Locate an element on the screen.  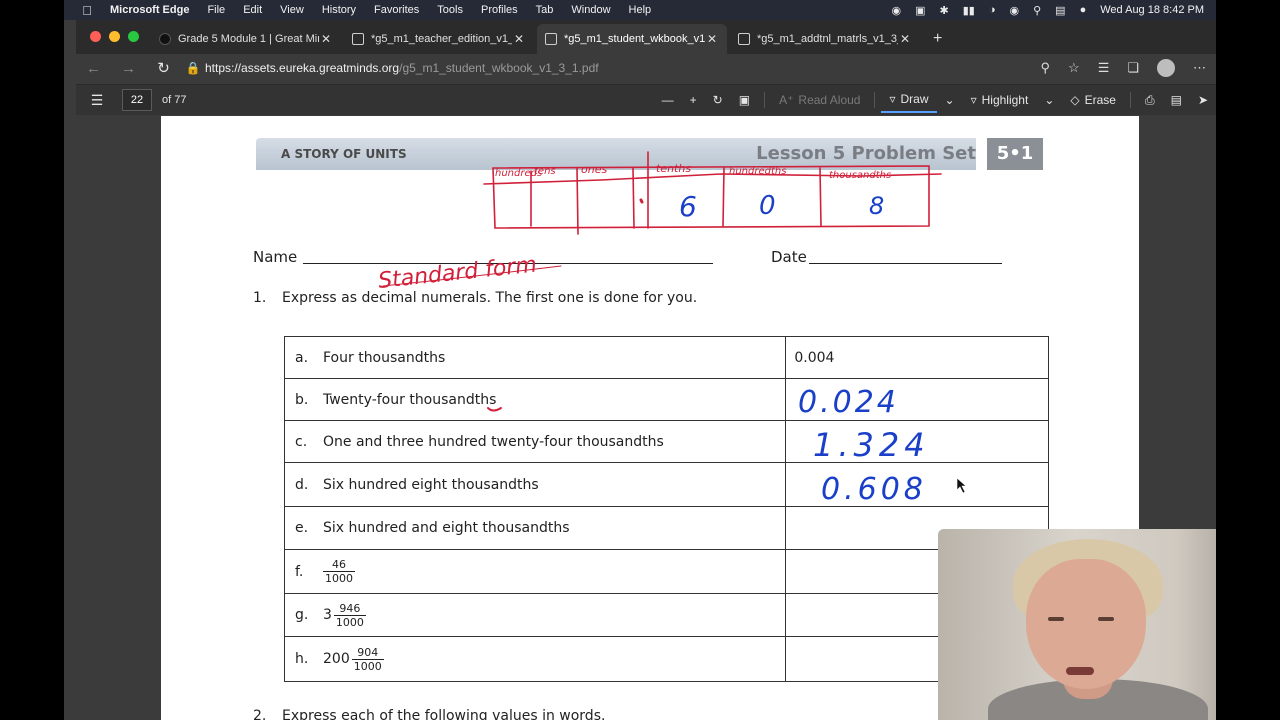
menu-help: Help is located at coordinates (640, 10).